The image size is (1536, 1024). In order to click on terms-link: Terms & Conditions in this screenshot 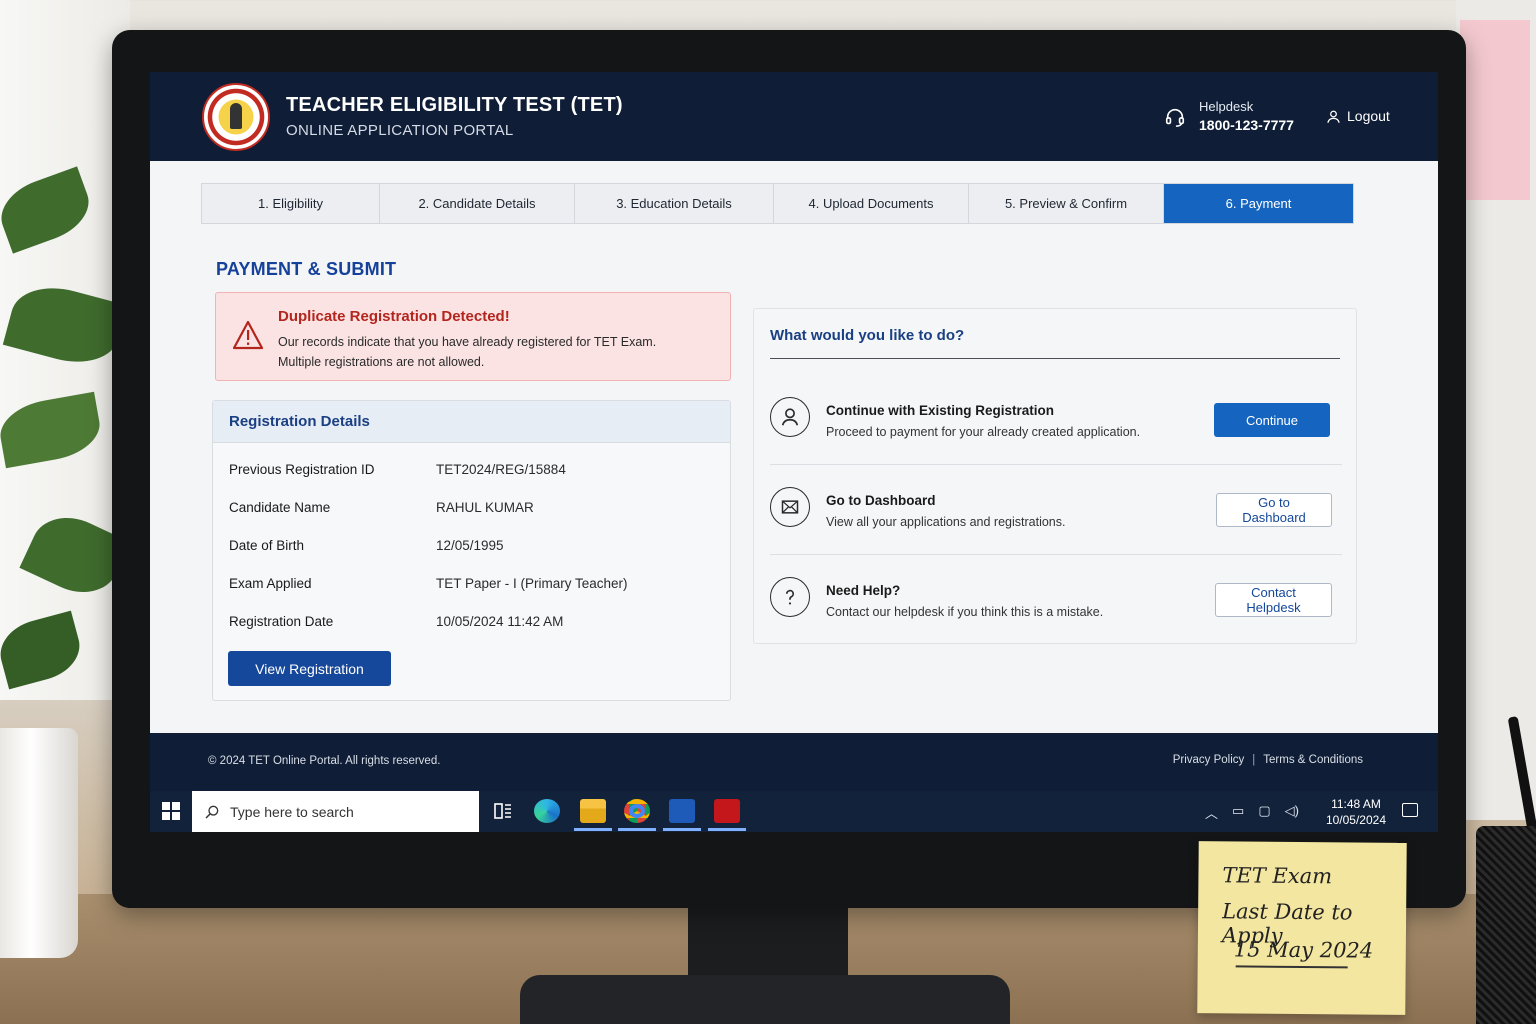, I will do `click(1313, 760)`.